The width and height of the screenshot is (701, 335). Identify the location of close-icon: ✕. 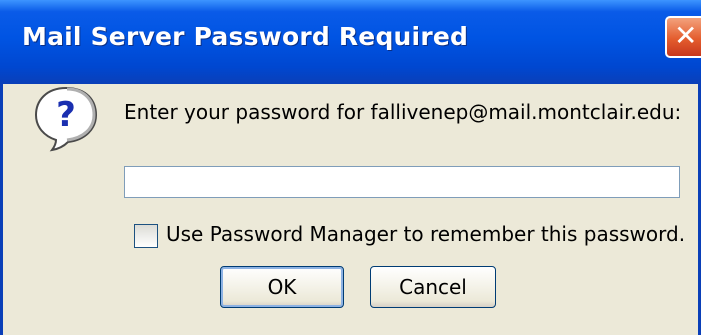
(686, 35).